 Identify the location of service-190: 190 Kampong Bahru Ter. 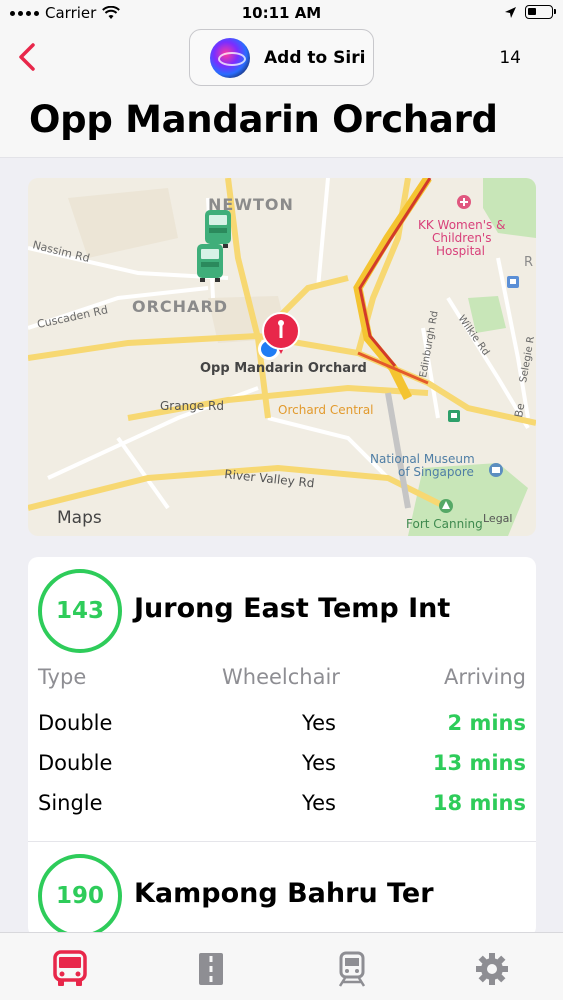
(282, 895).